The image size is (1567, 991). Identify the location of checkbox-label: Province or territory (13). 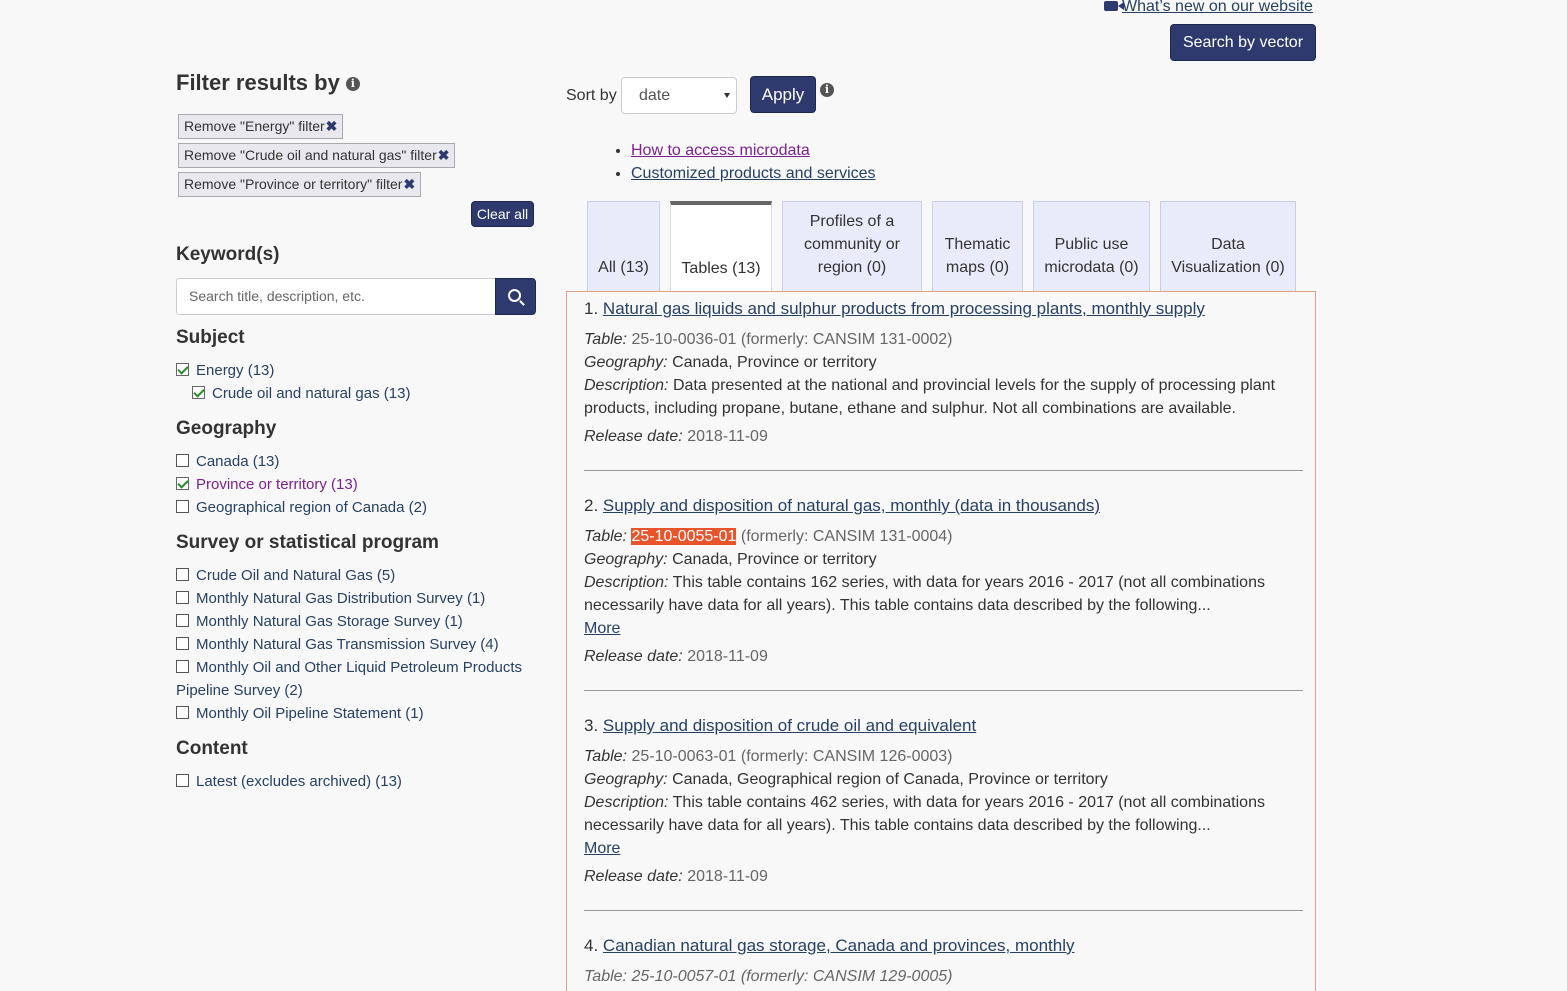
(277, 484).